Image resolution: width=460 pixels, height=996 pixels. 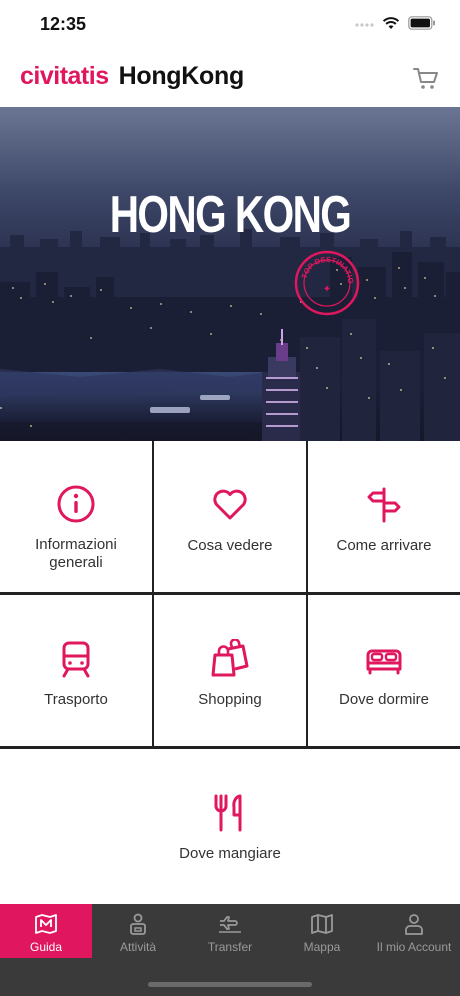 What do you see at coordinates (46, 924) in the screenshot?
I see `map-guide-icon` at bounding box center [46, 924].